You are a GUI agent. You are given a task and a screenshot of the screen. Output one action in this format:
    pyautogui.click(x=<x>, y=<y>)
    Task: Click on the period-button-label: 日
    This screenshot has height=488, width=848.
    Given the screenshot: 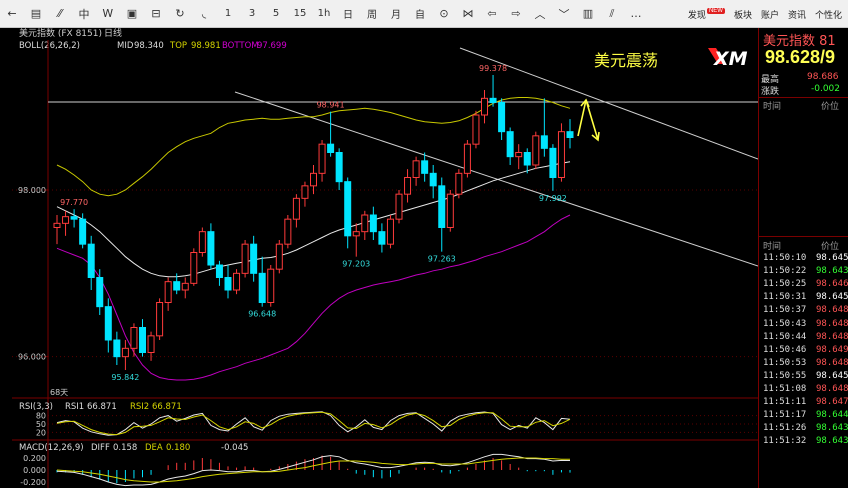 What is the action you would take?
    pyautogui.click(x=348, y=15)
    